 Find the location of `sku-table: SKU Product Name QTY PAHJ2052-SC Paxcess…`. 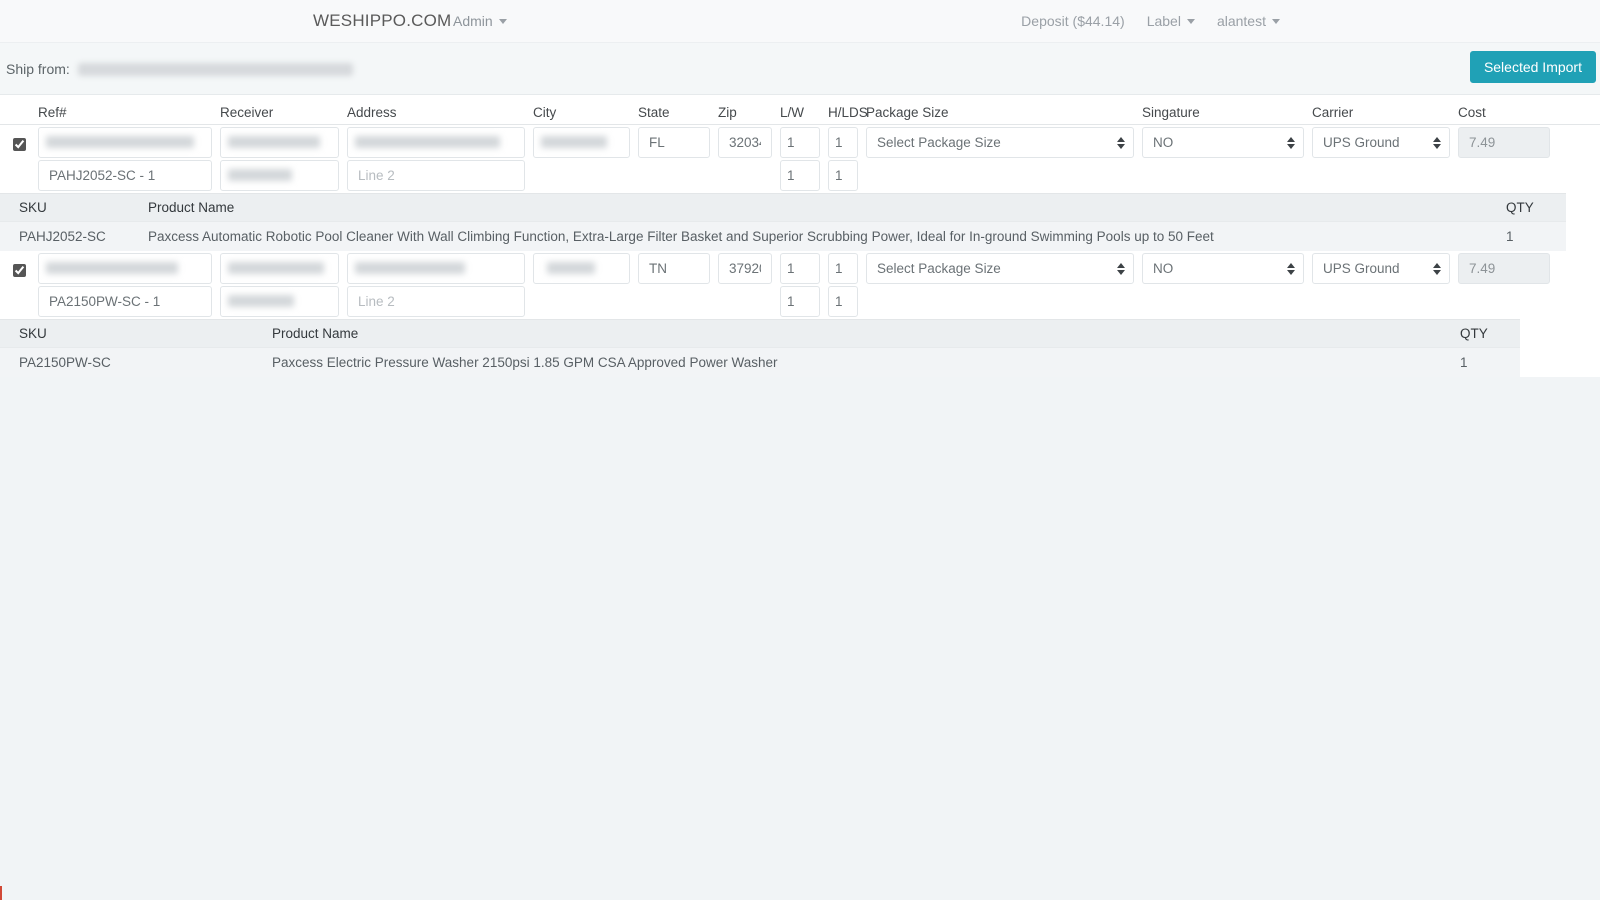

sku-table: SKU Product Name QTY PAHJ2052-SC Paxcess… is located at coordinates (783, 222).